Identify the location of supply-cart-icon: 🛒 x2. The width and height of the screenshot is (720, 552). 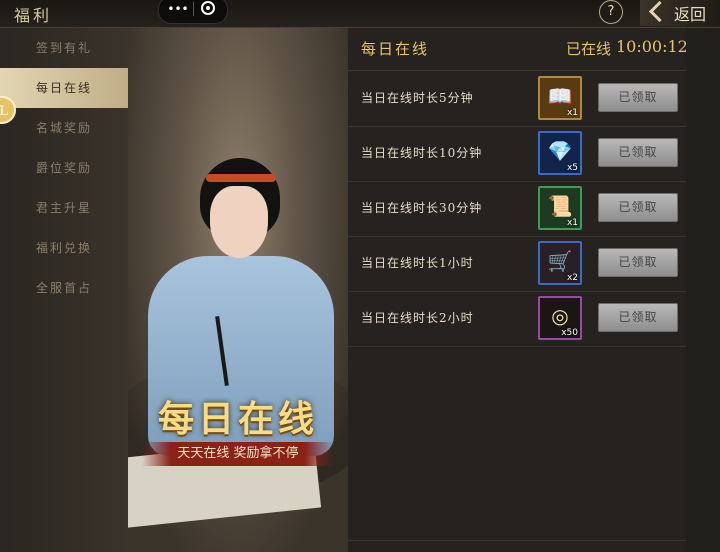
(560, 263).